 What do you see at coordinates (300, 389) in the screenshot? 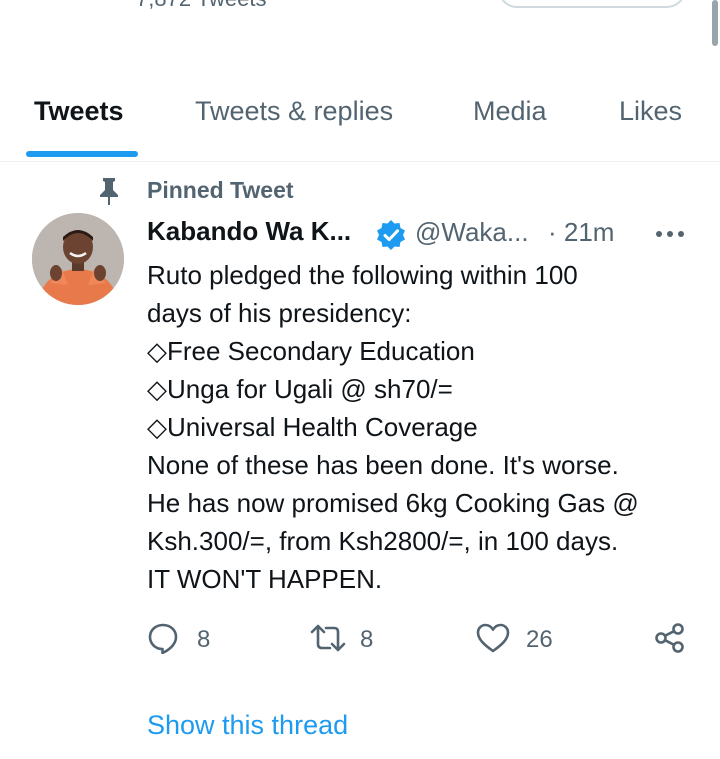
I see `tweet-text-line: ◇Unga for Ugali @ sh70/=` at bounding box center [300, 389].